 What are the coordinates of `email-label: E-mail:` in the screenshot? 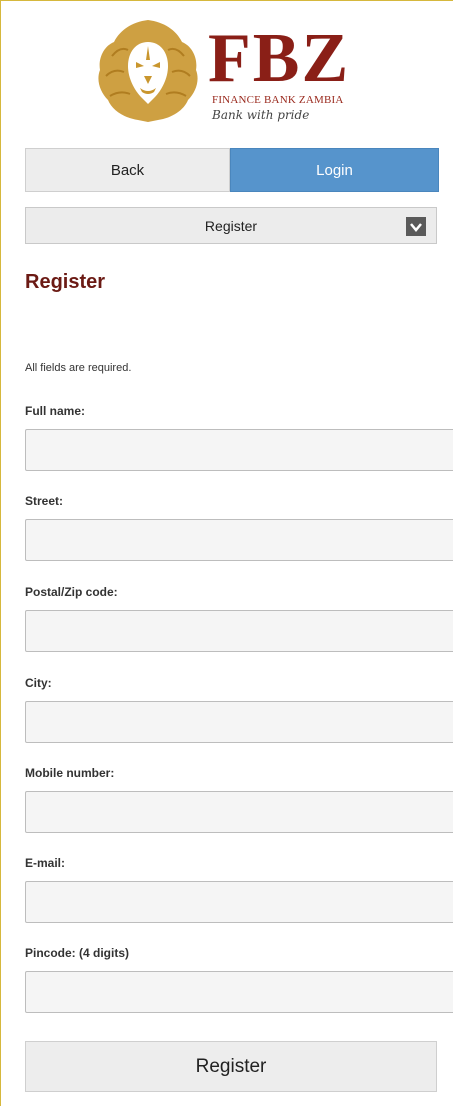 It's located at (45, 863).